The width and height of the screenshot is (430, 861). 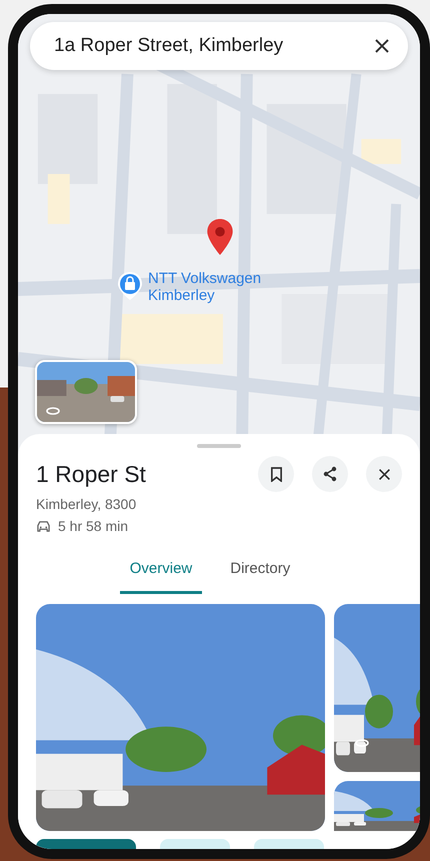 I want to click on tab: Overview, so click(x=161, y=571).